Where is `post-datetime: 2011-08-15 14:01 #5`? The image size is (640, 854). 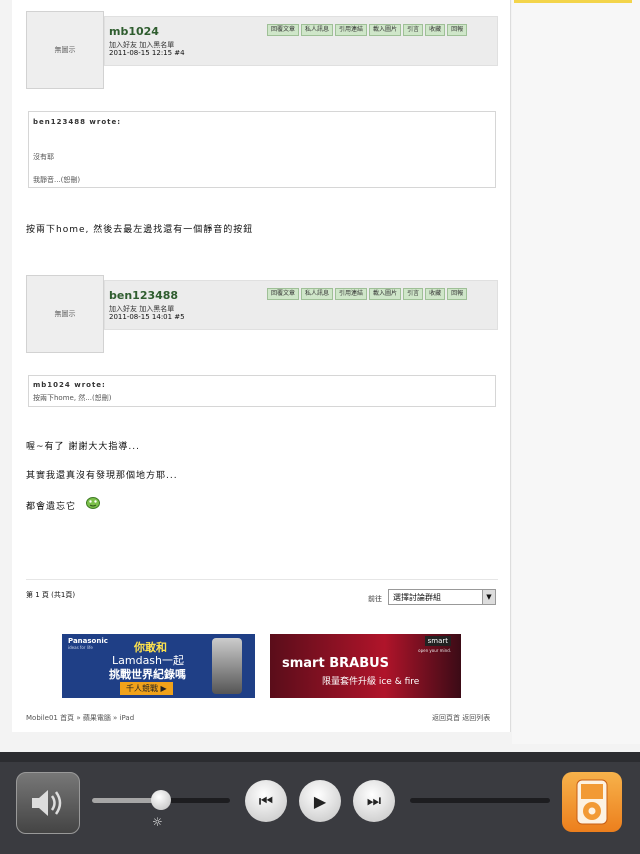
post-datetime: 2011-08-15 14:01 #5 is located at coordinates (147, 317).